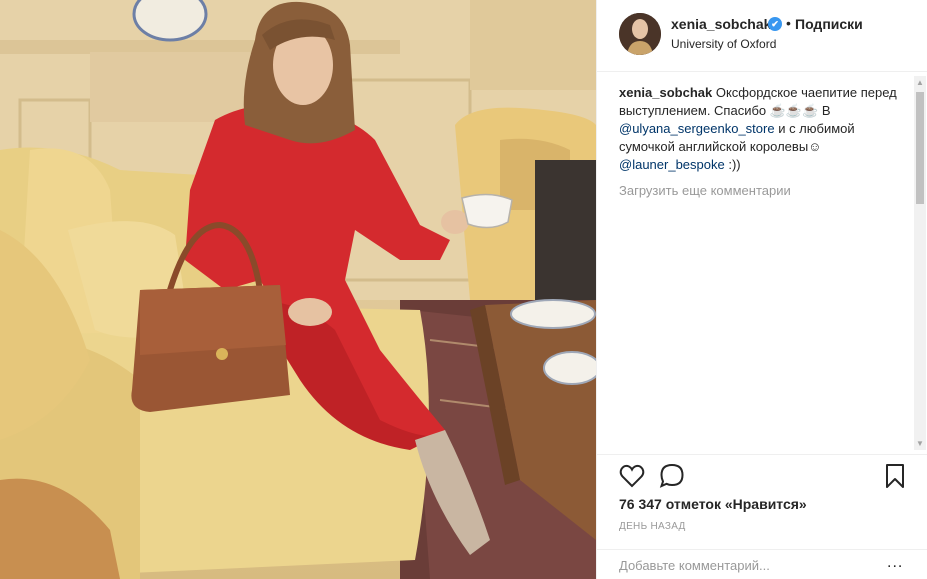 Image resolution: width=927 pixels, height=579 pixels. Describe the element at coordinates (652, 526) in the screenshot. I see `post-timestamp: ДЕНЬ НАЗАД` at that location.